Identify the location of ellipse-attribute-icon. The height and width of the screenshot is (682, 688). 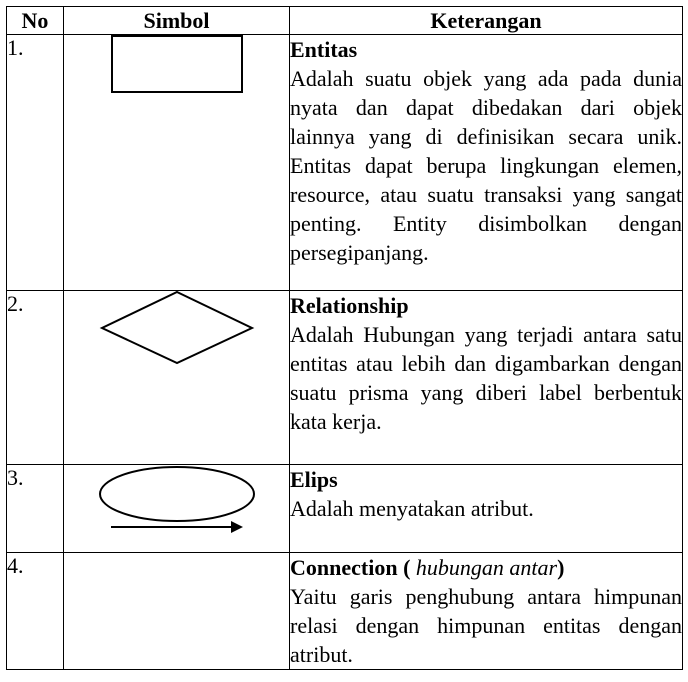
(176, 494).